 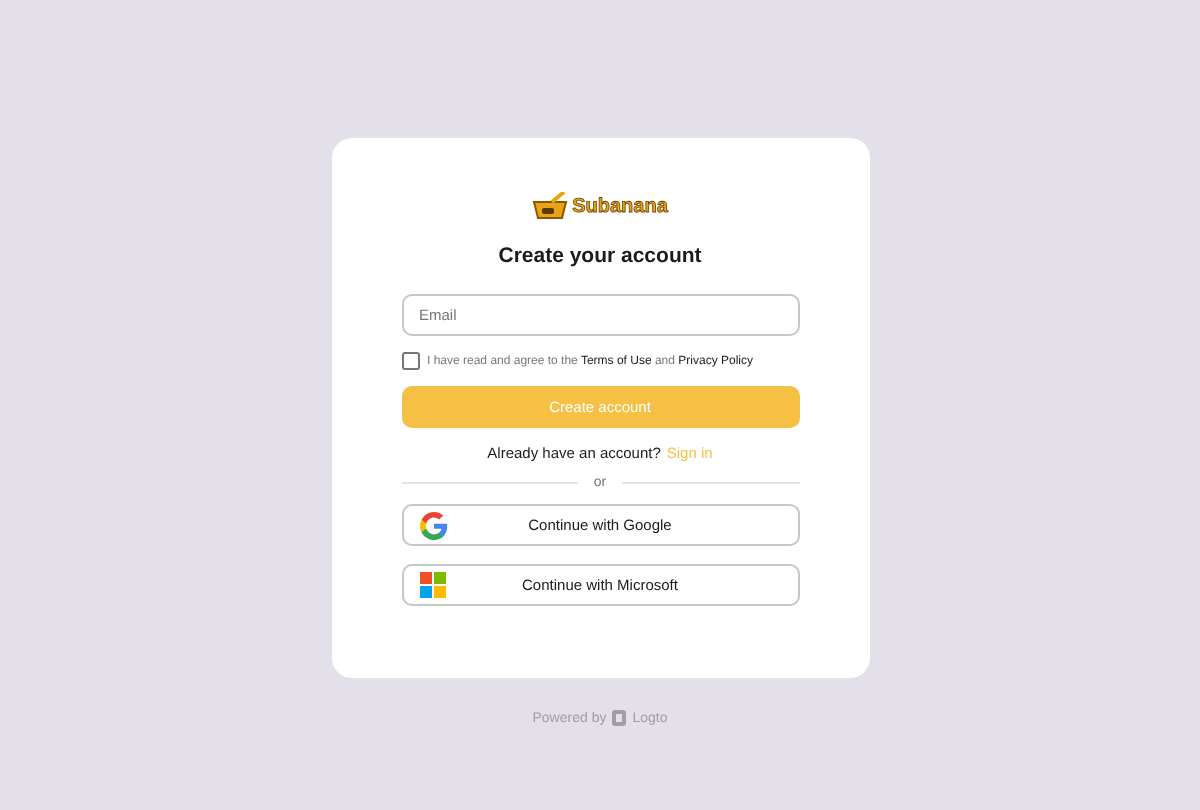 What do you see at coordinates (550, 206) in the screenshot?
I see `bowl-icon` at bounding box center [550, 206].